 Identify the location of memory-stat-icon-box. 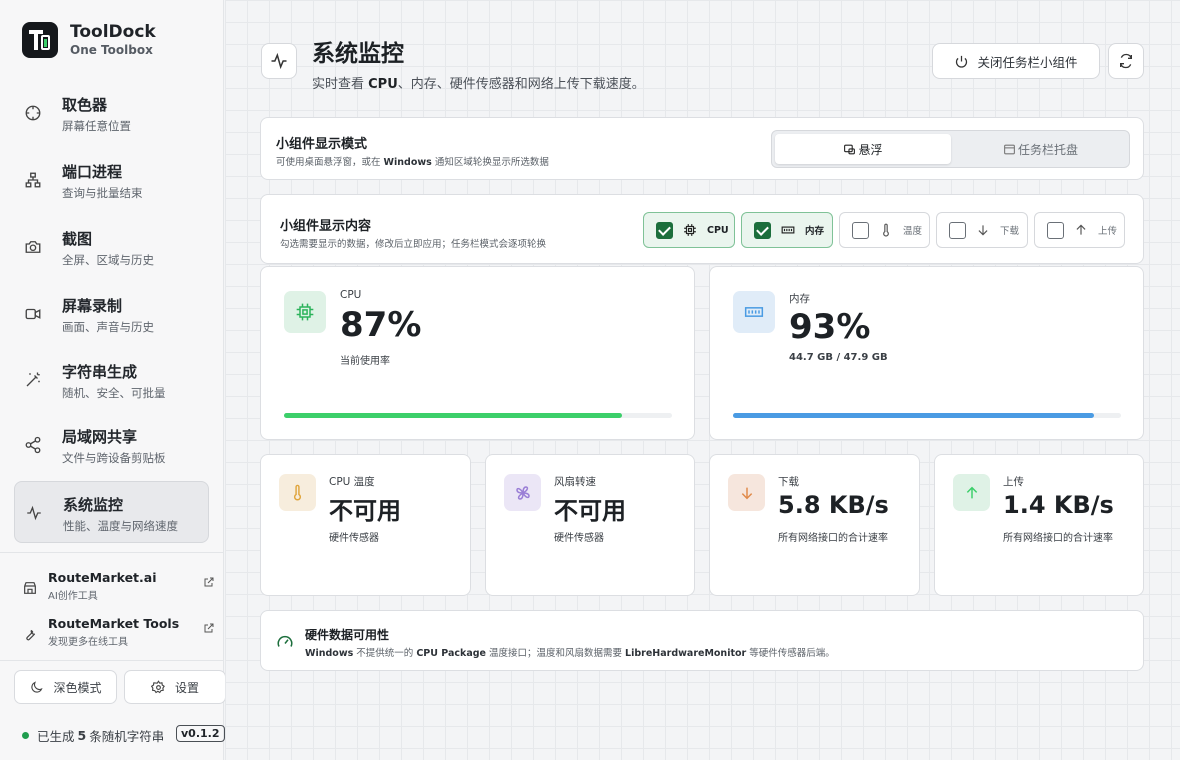
(754, 312).